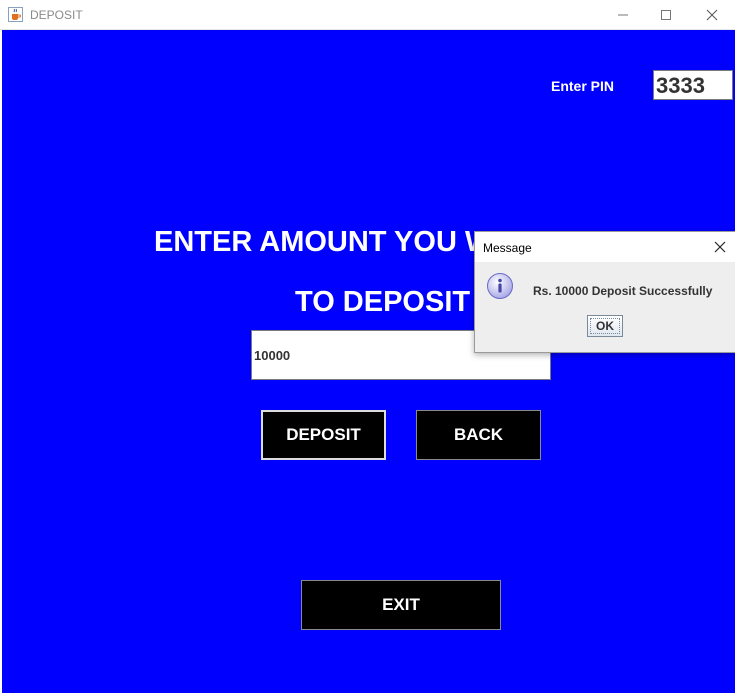 This screenshot has height=693, width=735. I want to click on close-button, so click(712, 15).